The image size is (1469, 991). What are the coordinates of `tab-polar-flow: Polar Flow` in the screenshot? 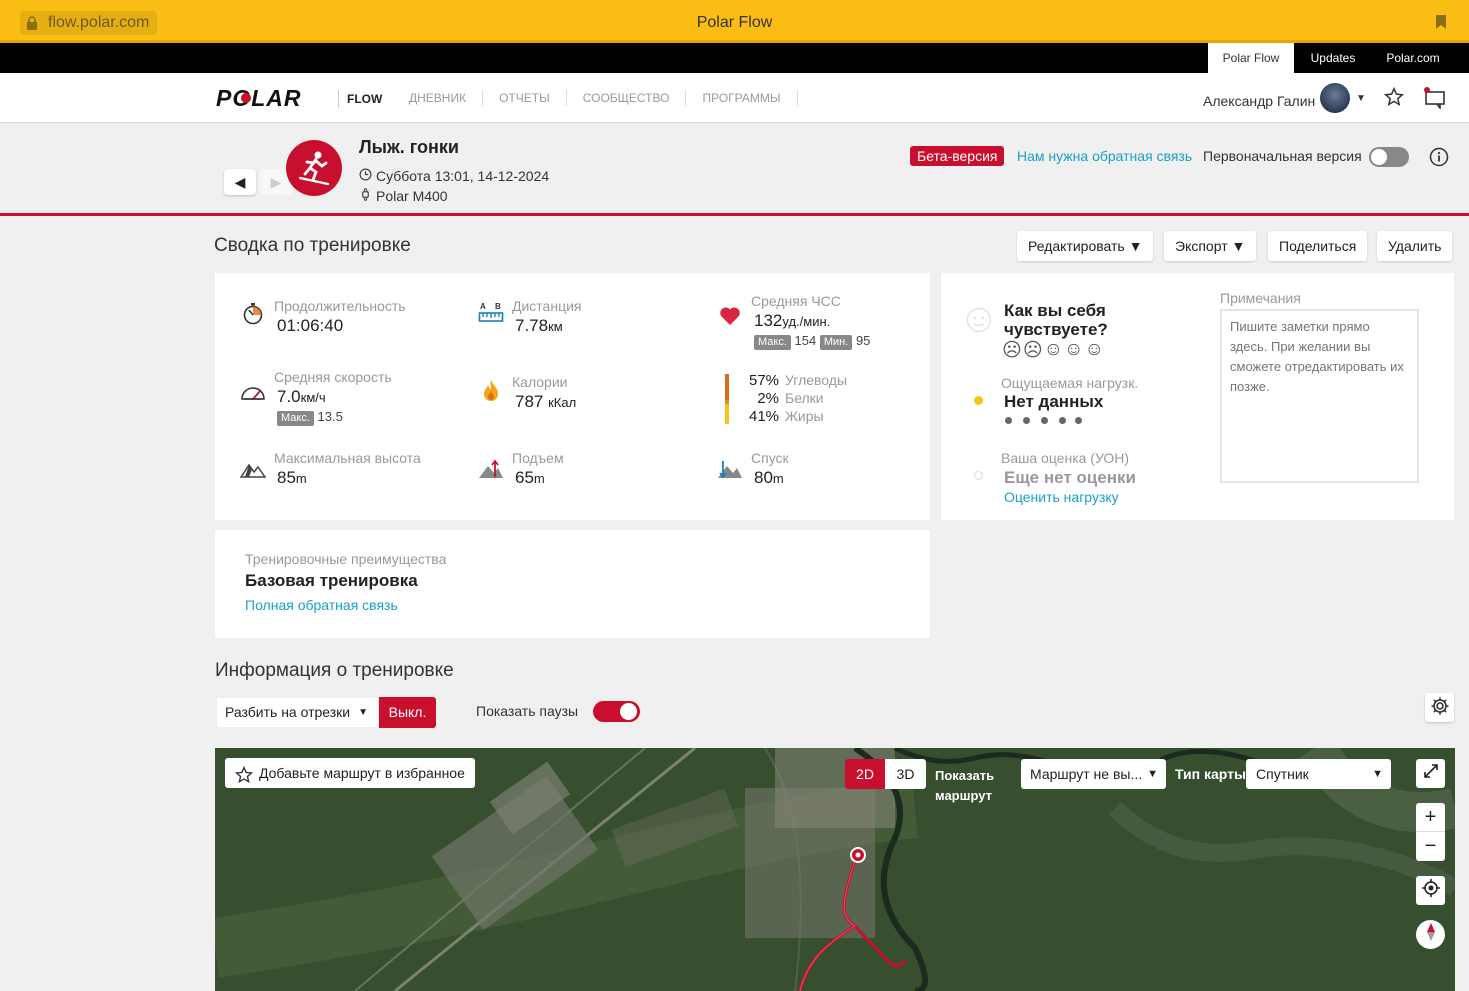 It's located at (1251, 58).